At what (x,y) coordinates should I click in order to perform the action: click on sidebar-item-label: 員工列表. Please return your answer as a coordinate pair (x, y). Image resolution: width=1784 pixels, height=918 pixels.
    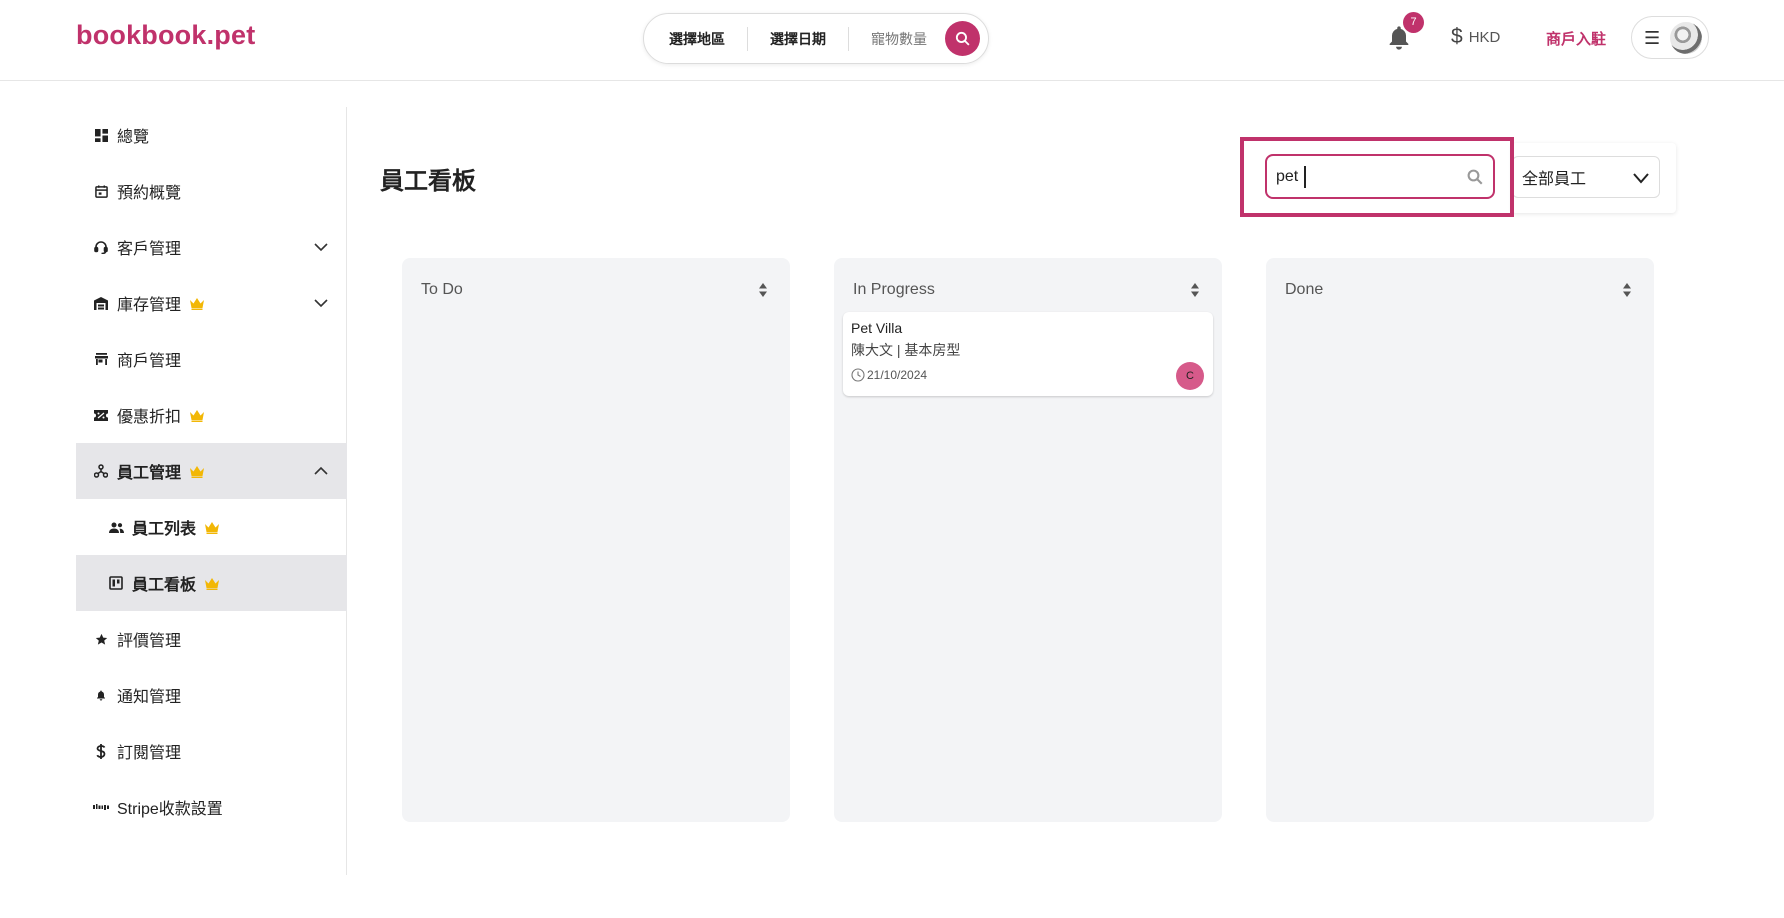
    Looking at the image, I should click on (164, 529).